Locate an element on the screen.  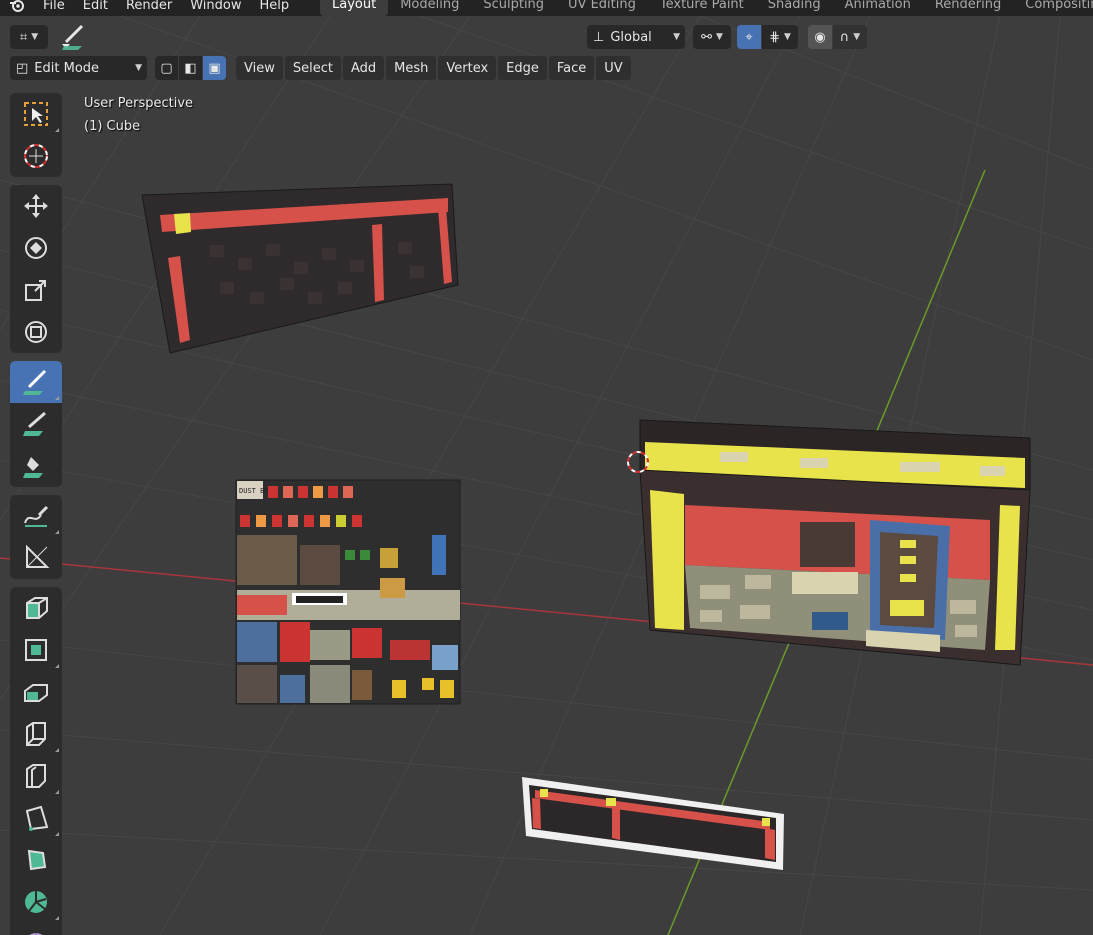
annotate-line-icon is located at coordinates (34, 423).